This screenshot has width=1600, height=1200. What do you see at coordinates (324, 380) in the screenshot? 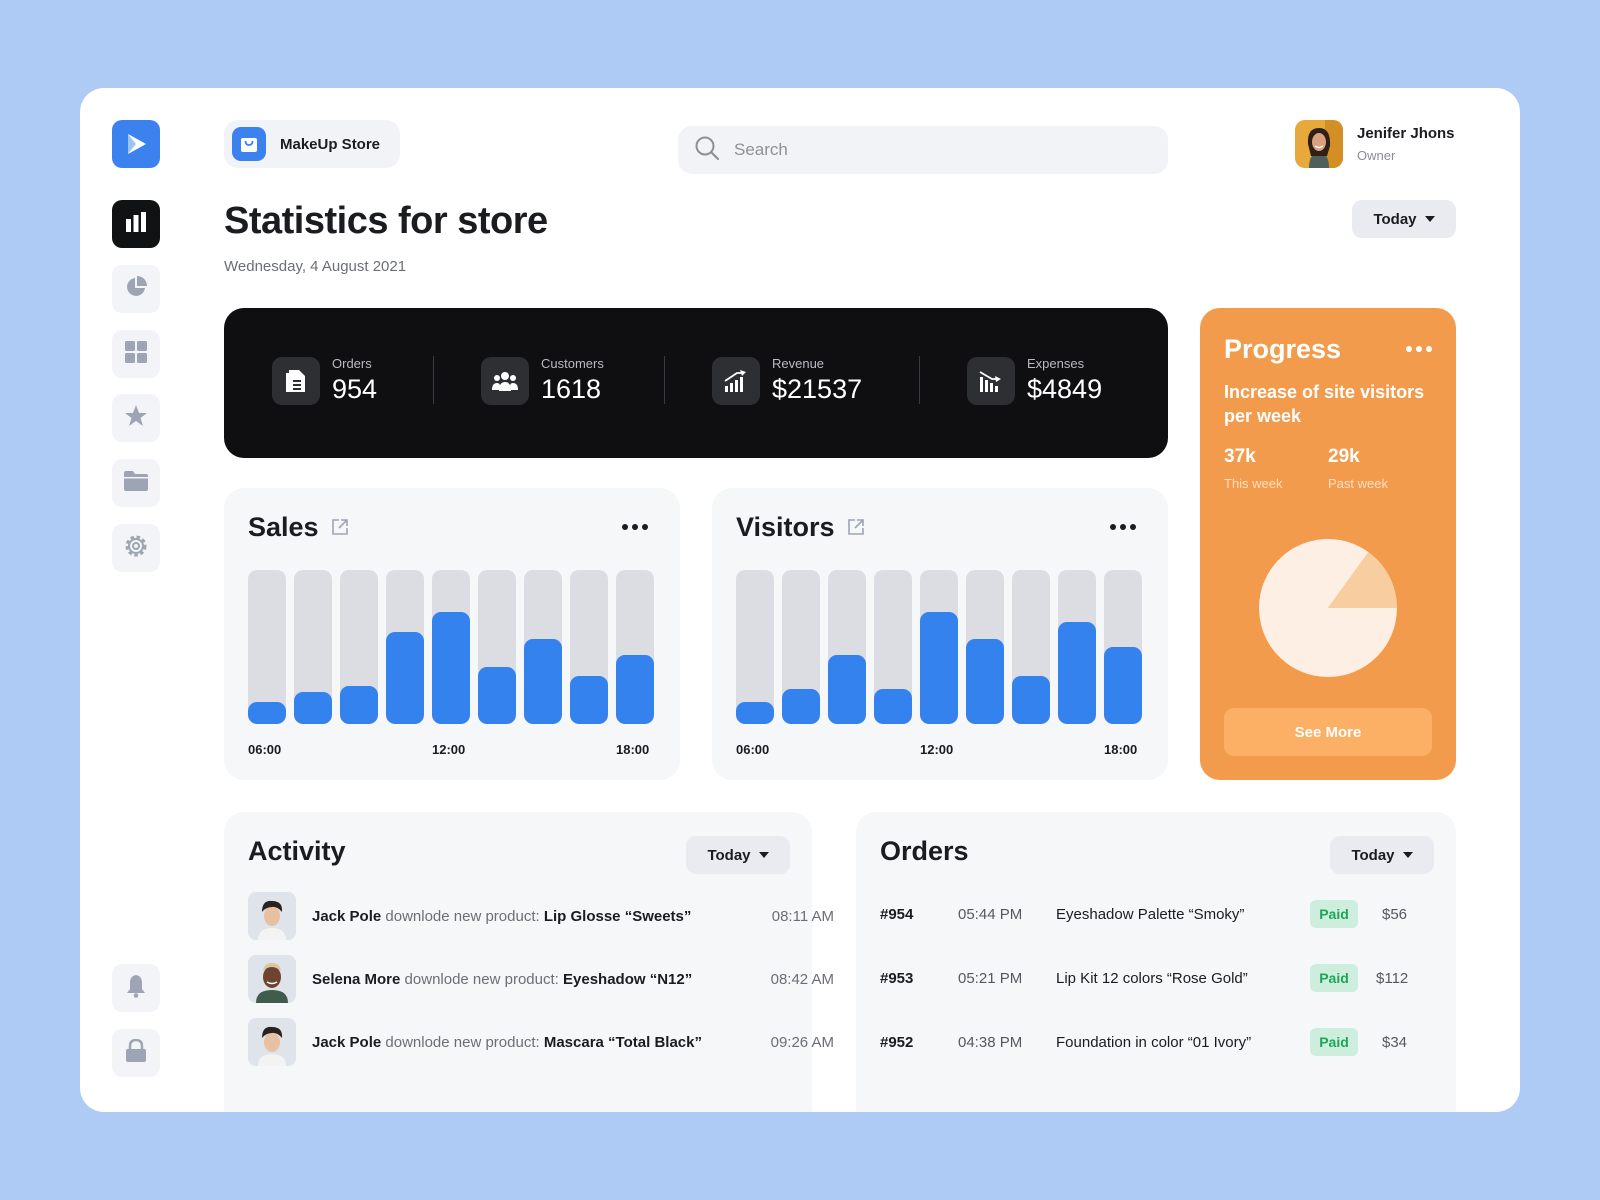
I see `stat-orders: Orders 954` at bounding box center [324, 380].